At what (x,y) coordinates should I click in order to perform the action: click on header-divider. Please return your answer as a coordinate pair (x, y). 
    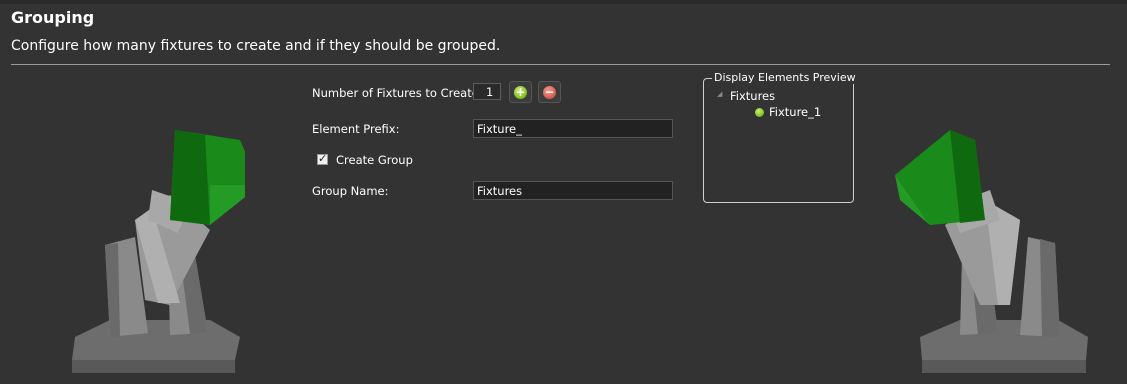
    Looking at the image, I should click on (560, 64).